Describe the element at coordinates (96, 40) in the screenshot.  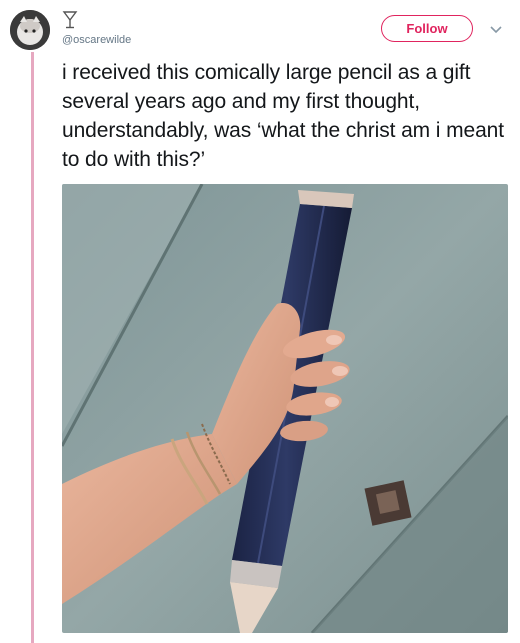
I see `user-handle: @oscarewilde` at that location.